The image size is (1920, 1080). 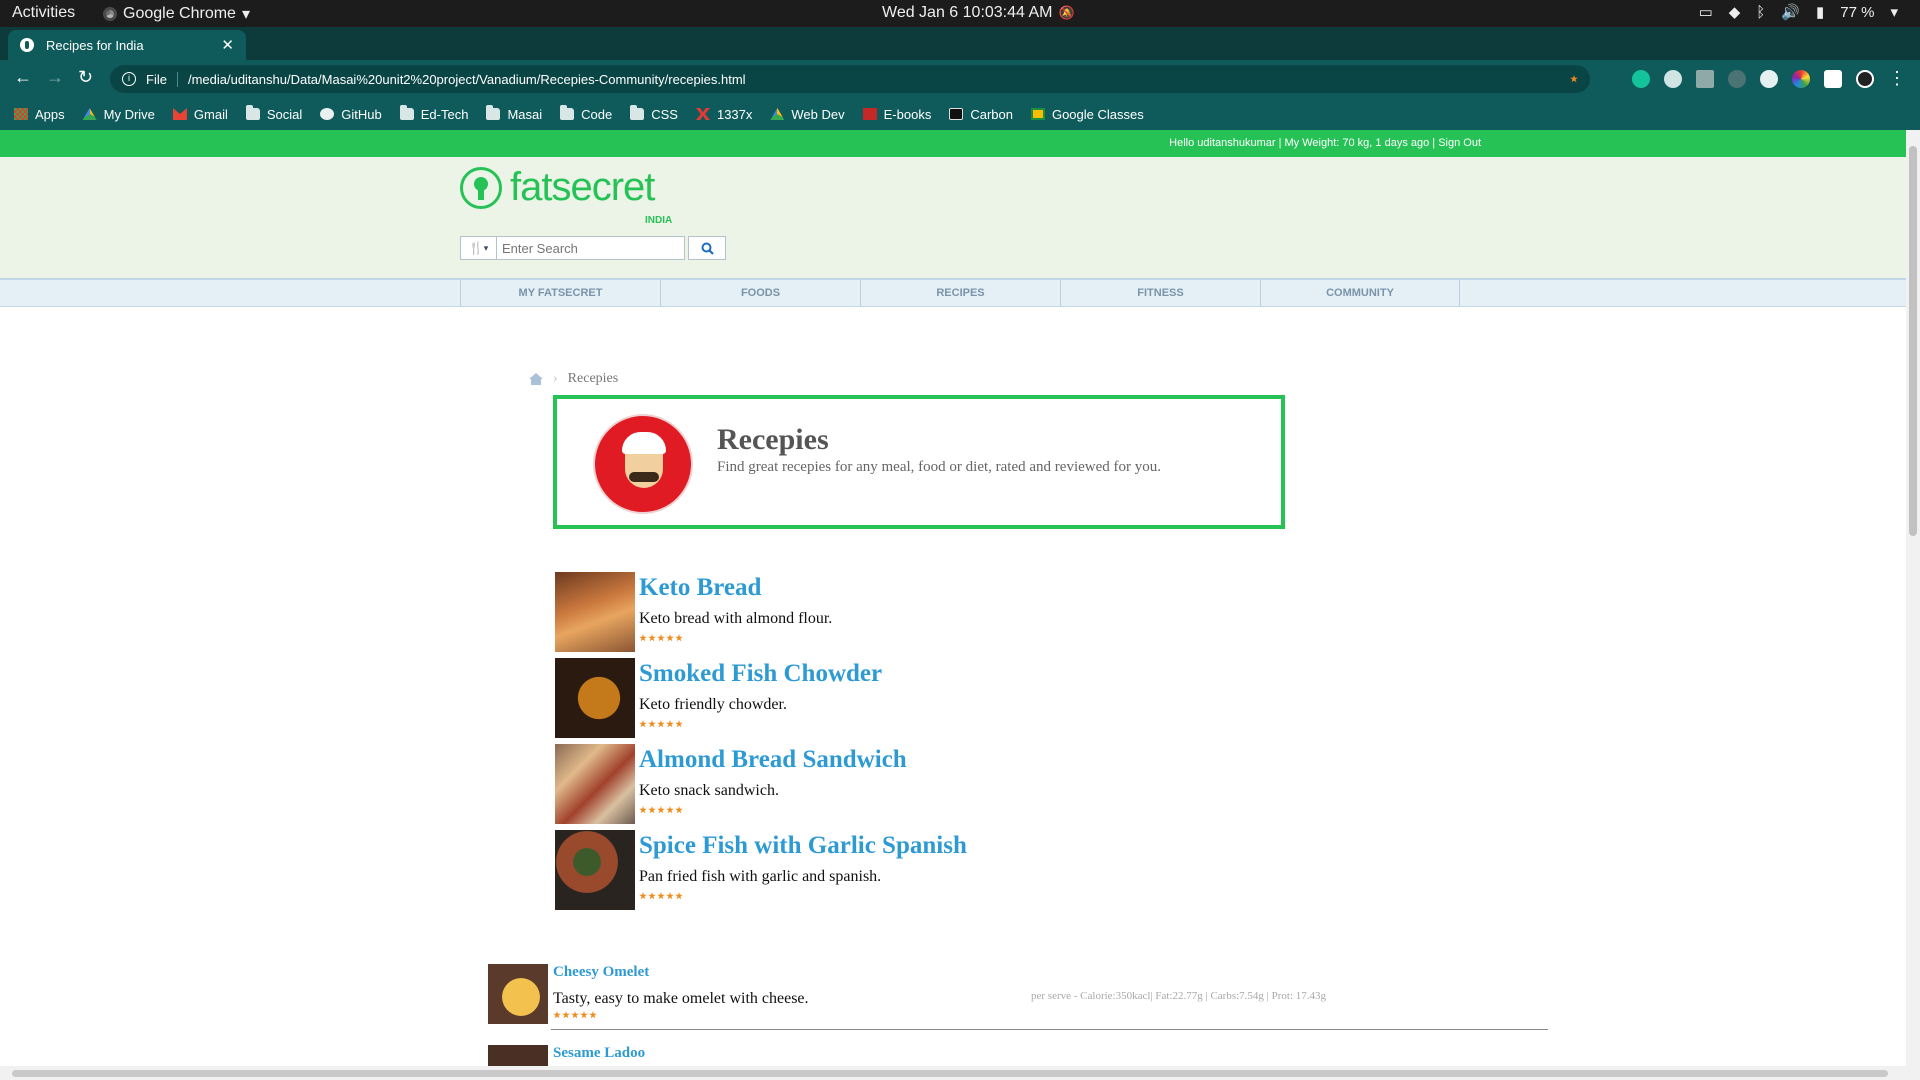 What do you see at coordinates (560, 293) in the screenshot?
I see `nav-my-fatsecret: MY FATSECRET` at bounding box center [560, 293].